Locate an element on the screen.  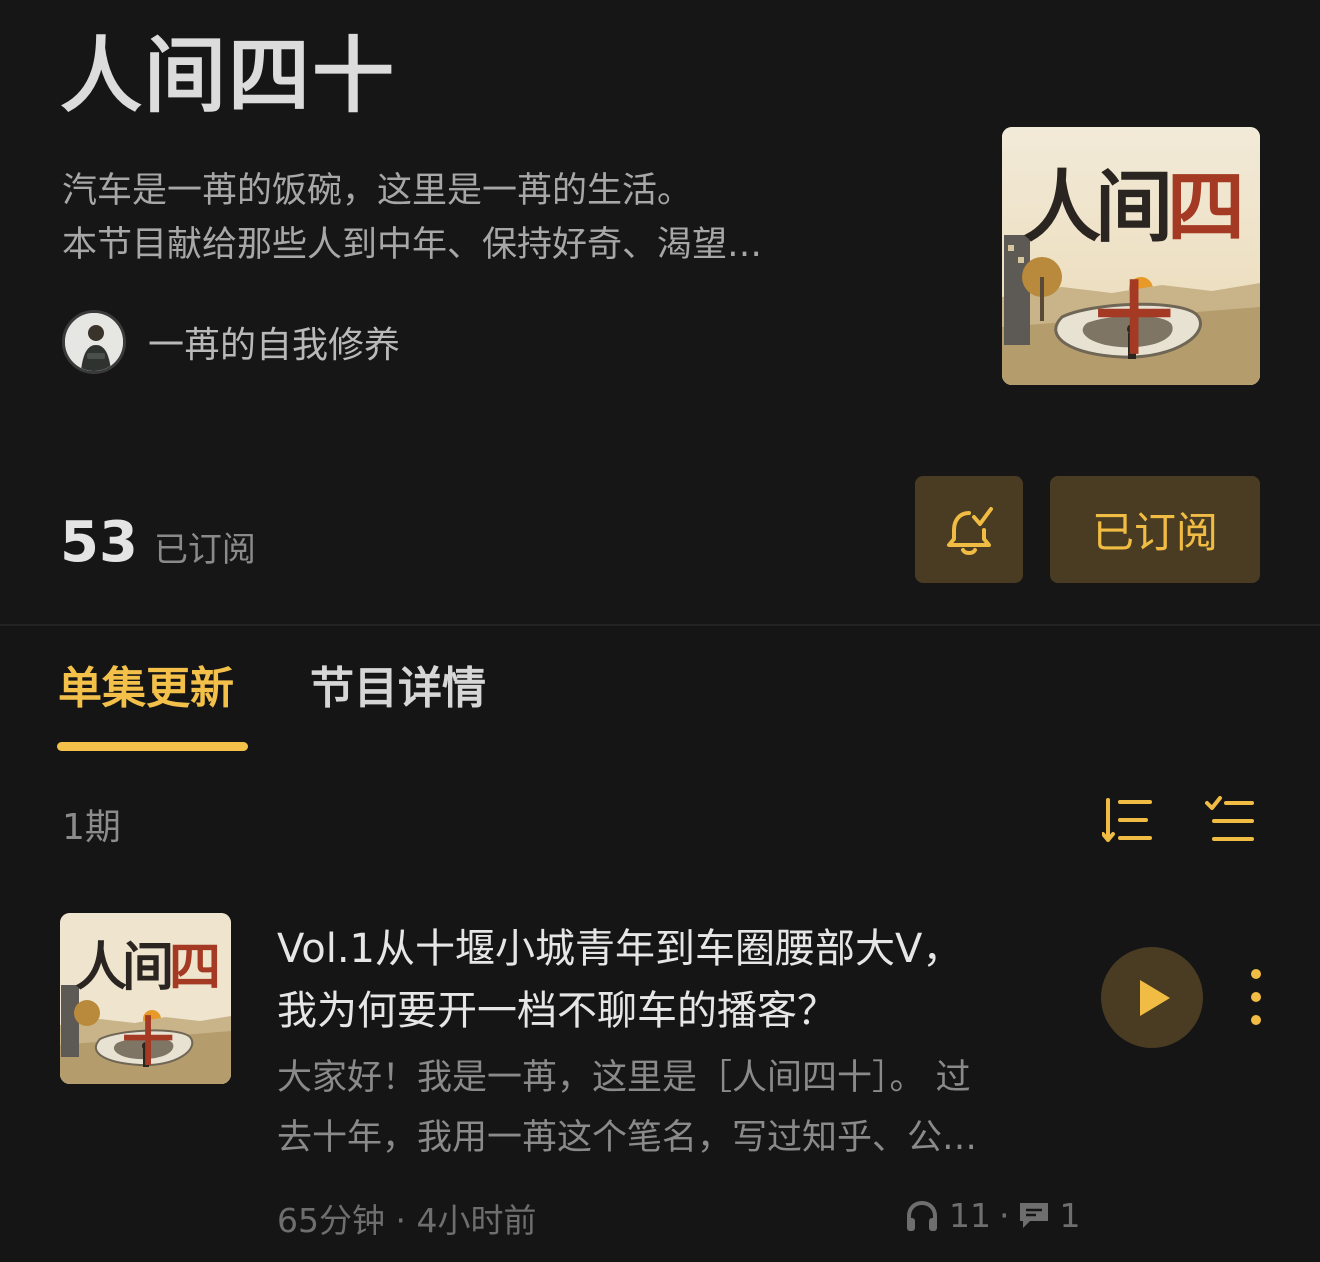
bell-check-icon is located at coordinates (970, 530).